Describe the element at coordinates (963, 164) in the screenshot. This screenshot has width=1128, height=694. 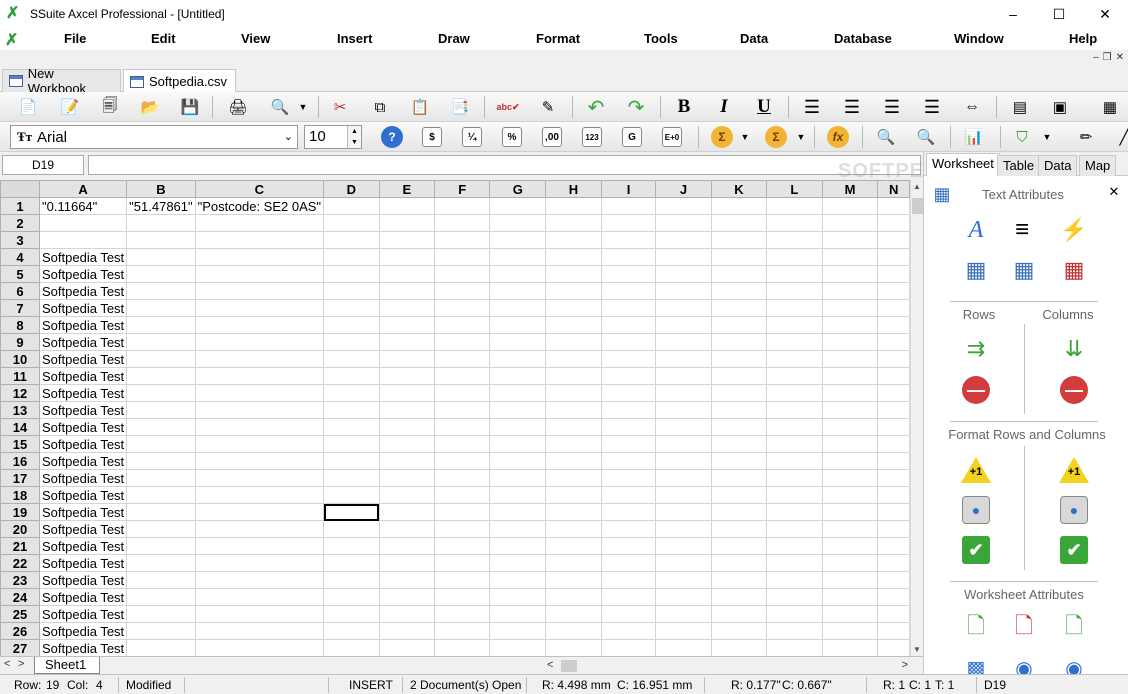
I see `tab-worksheet: Worksheet` at that location.